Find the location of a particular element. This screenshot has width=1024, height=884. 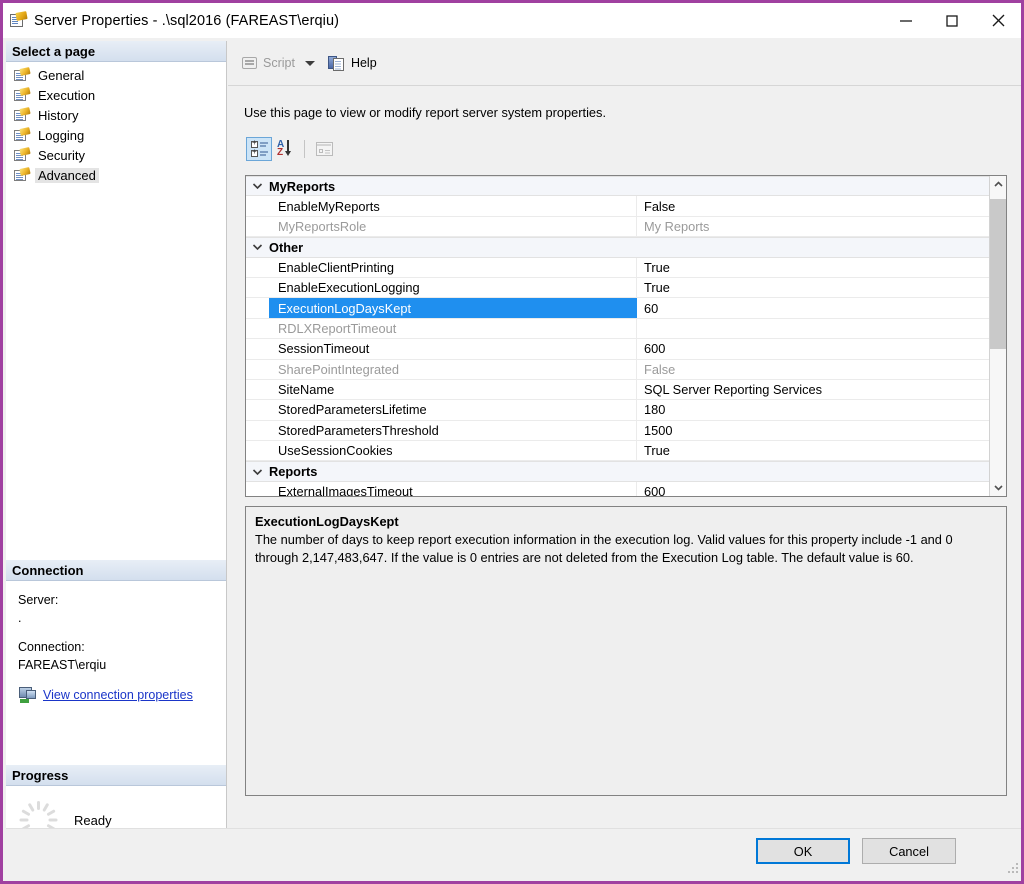

alphabetical-button: AZ is located at coordinates (285, 149).